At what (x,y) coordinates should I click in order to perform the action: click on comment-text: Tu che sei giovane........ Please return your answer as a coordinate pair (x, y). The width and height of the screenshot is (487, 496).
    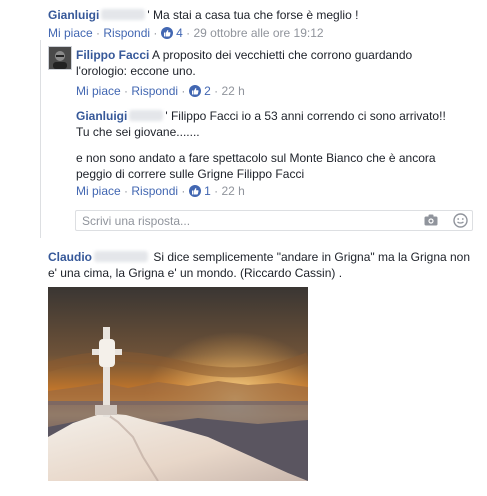
    Looking at the image, I should click on (138, 132).